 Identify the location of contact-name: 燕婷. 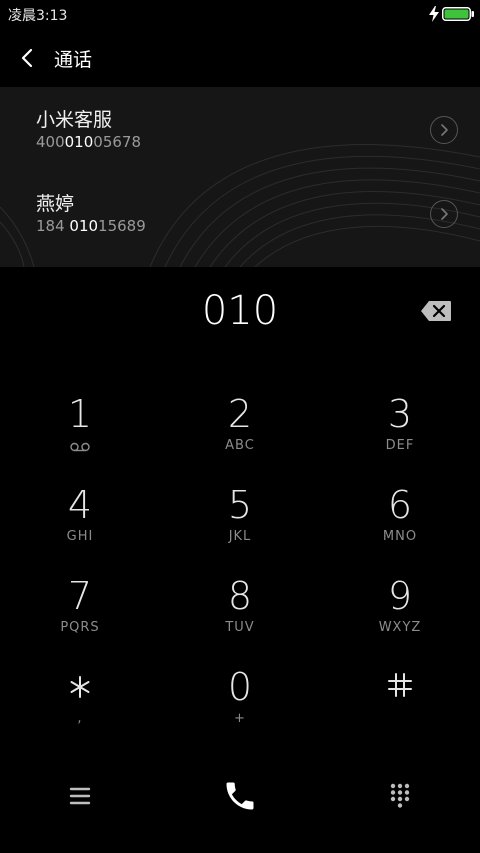
(55, 204).